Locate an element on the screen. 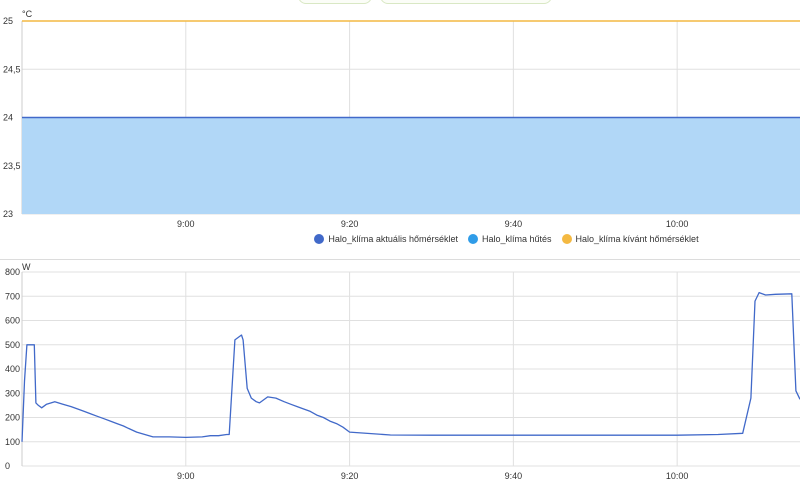 The image size is (800, 481). y-tick-label: 23,5 is located at coordinates (12, 166).